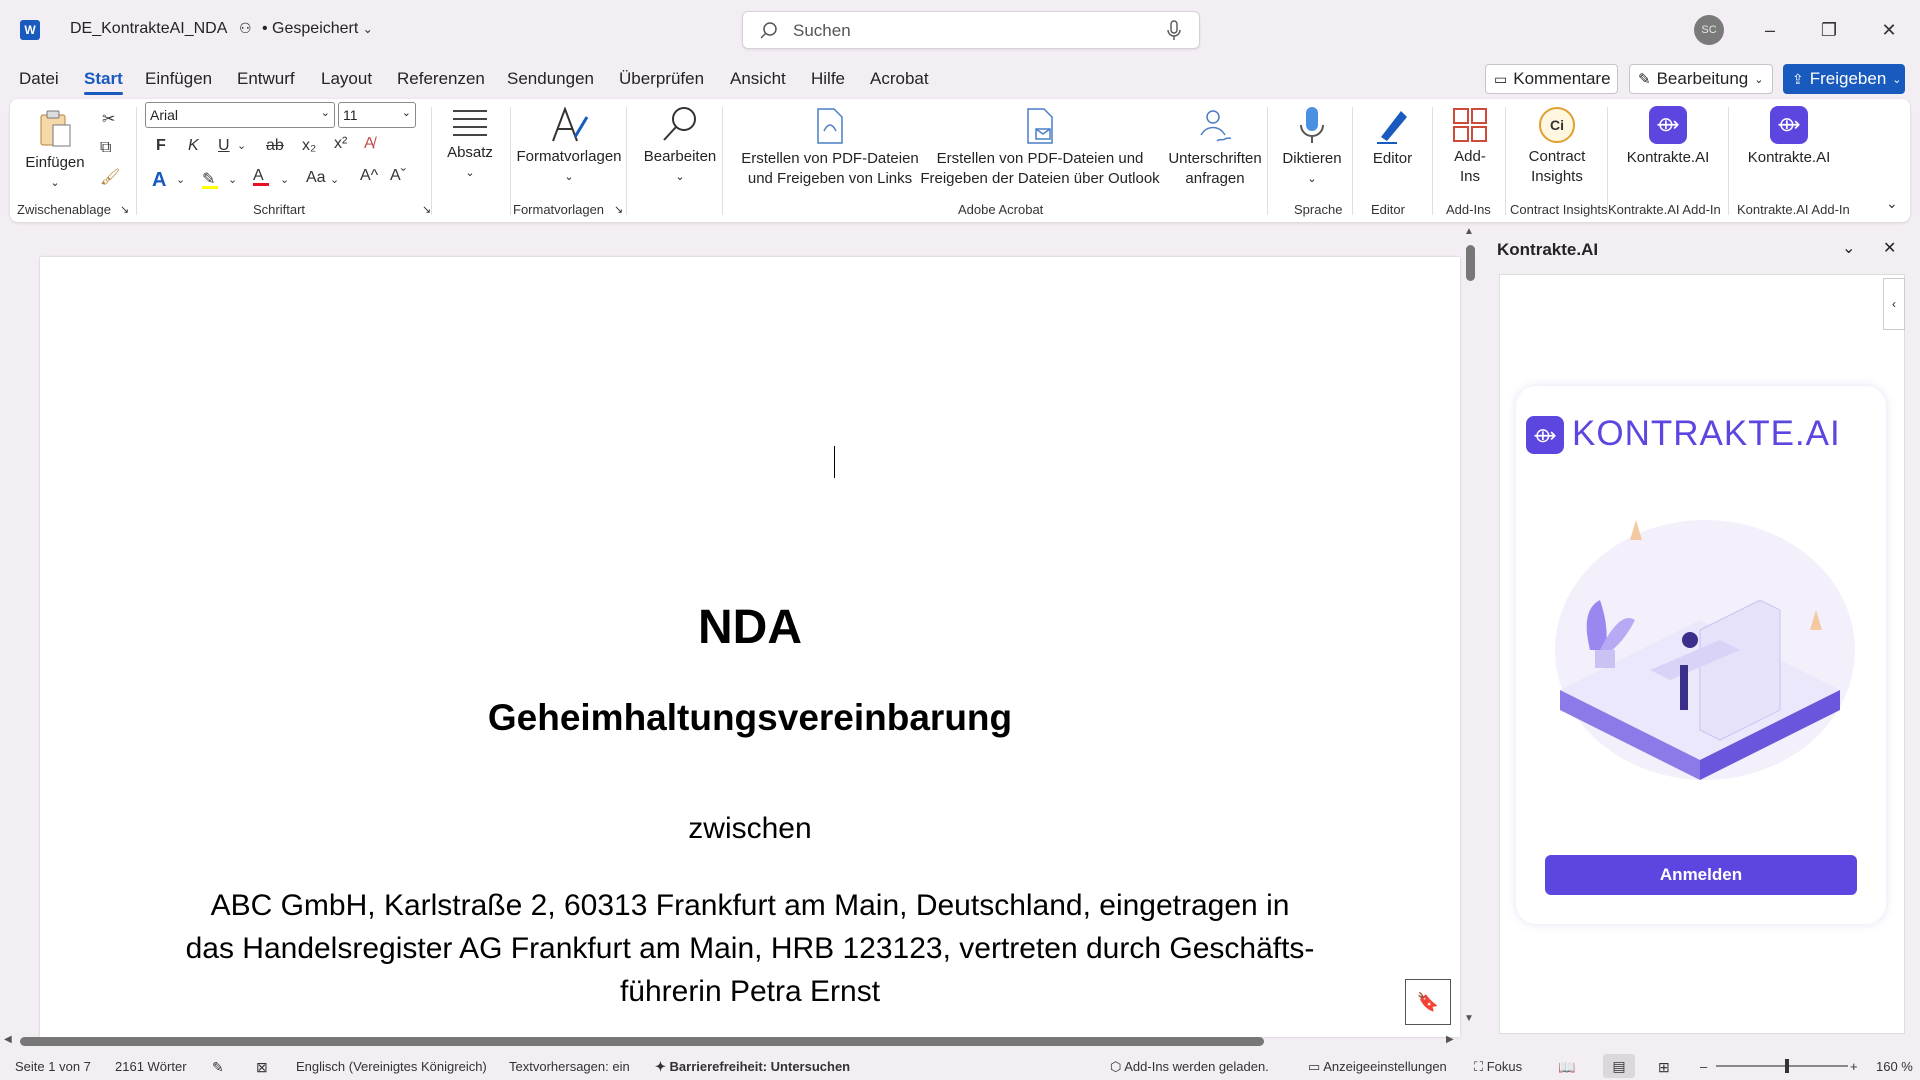  I want to click on microphone-icon, so click(1174, 31).